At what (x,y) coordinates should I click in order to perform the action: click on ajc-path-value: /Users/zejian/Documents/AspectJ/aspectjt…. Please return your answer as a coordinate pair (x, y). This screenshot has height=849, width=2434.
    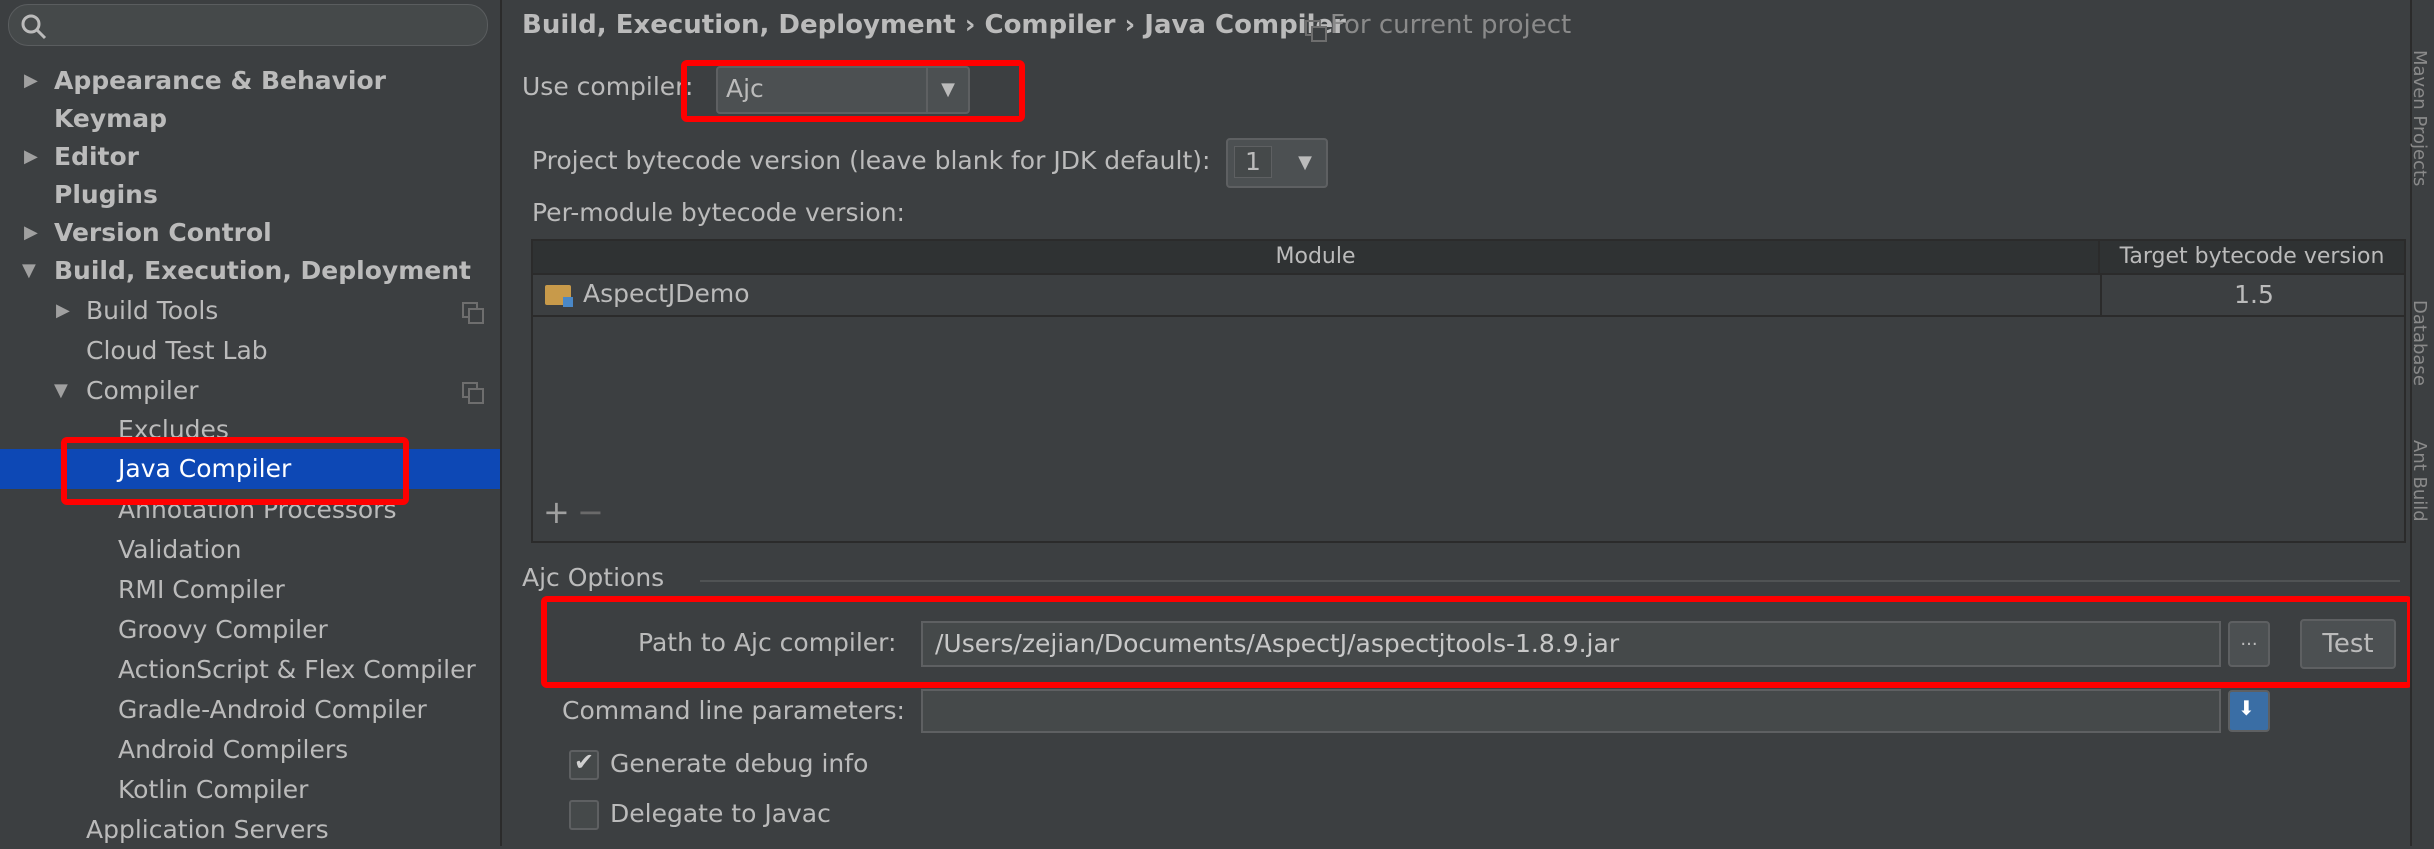
    Looking at the image, I should click on (1277, 643).